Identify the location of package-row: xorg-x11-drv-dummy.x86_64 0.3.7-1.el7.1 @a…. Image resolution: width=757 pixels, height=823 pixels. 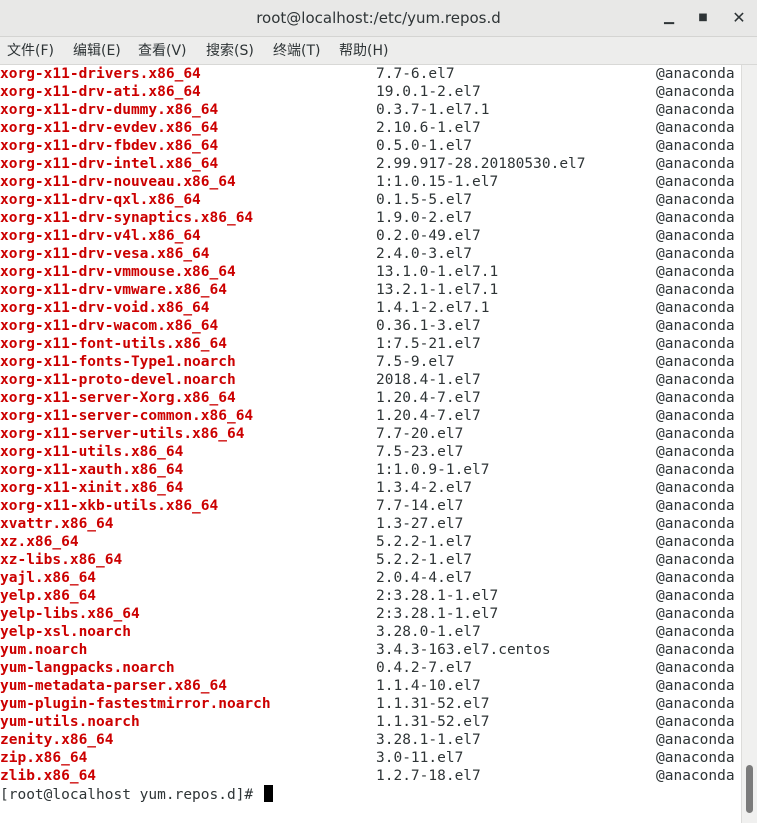
(370, 110).